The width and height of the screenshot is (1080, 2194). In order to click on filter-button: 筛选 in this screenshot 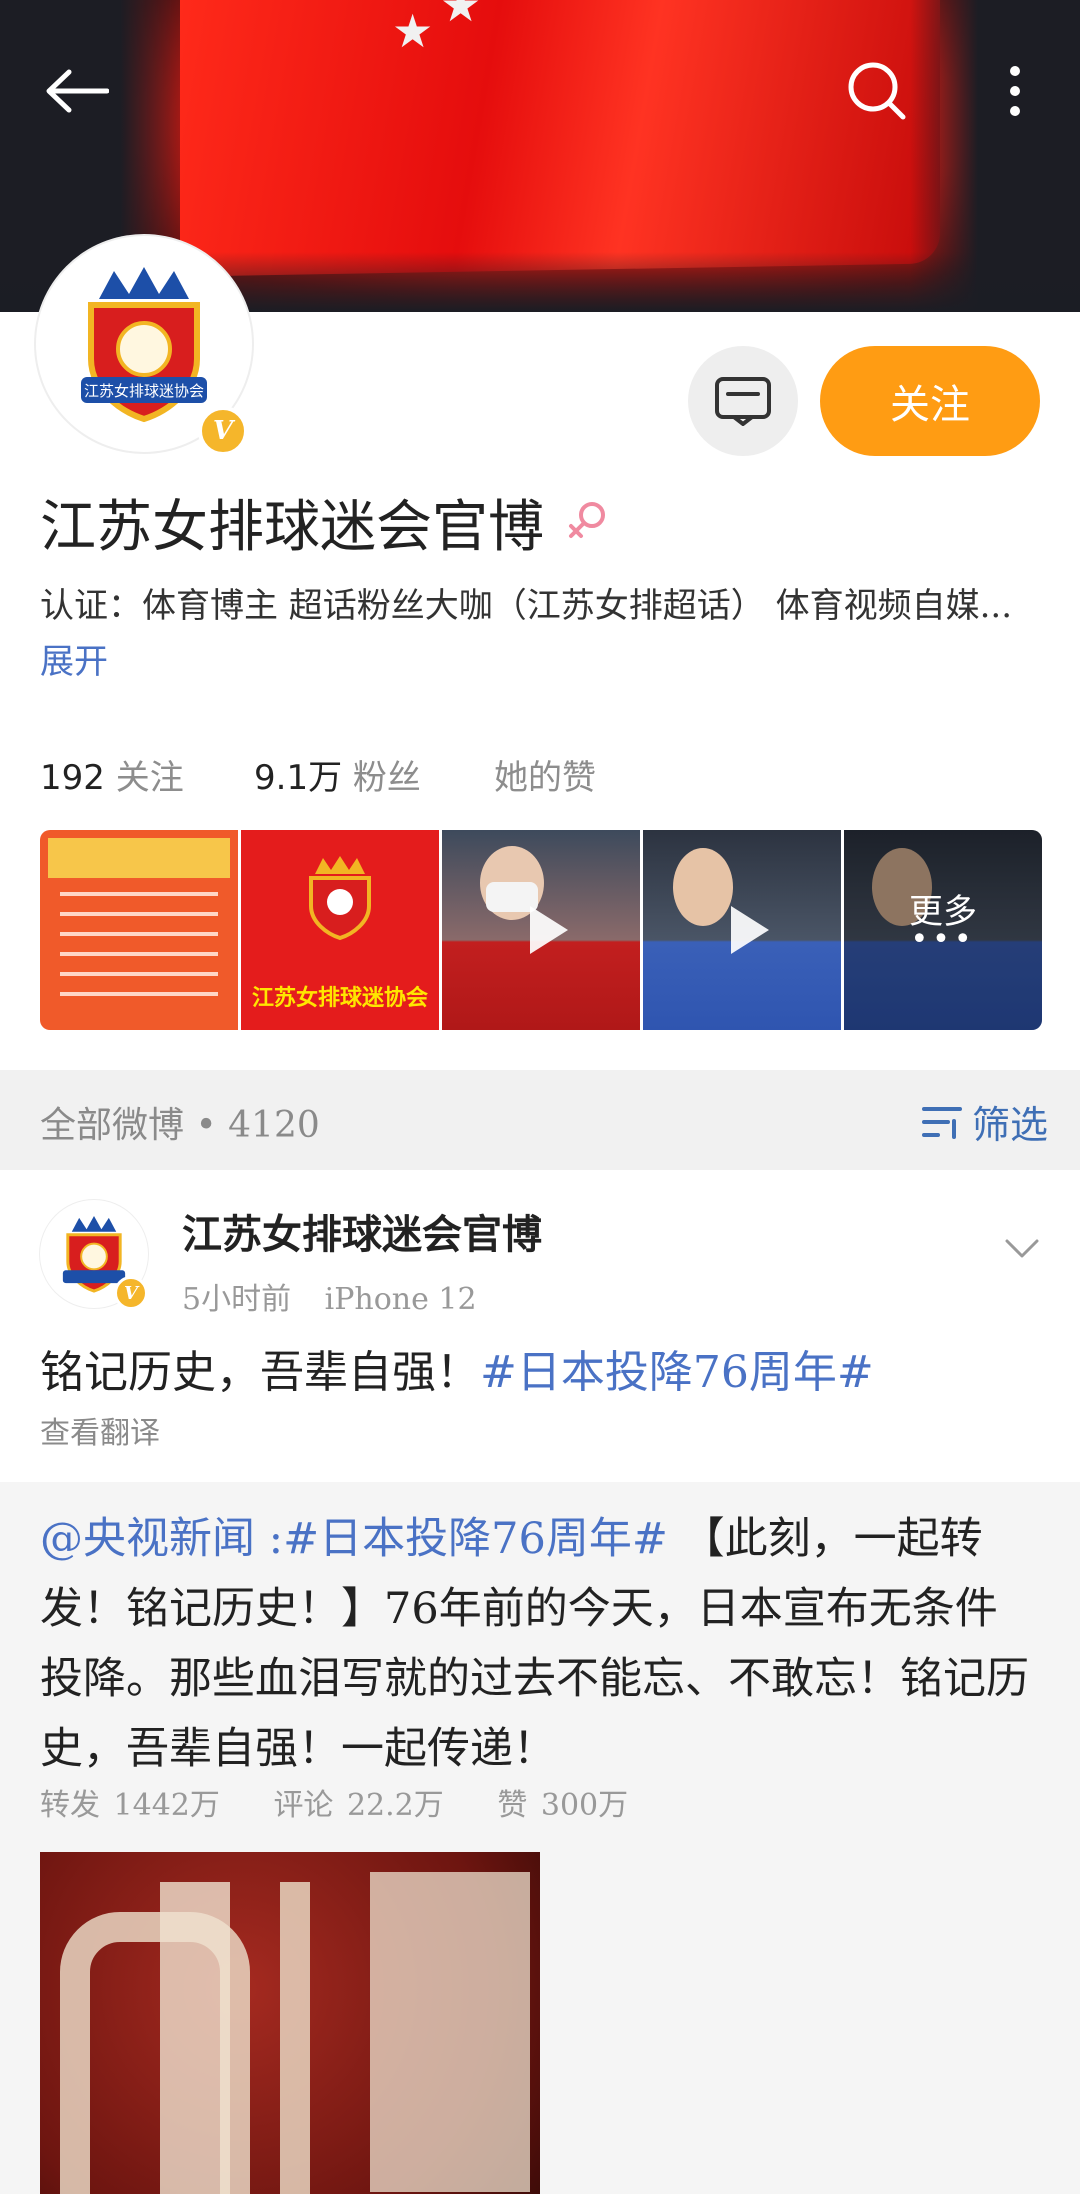, I will do `click(984, 1121)`.